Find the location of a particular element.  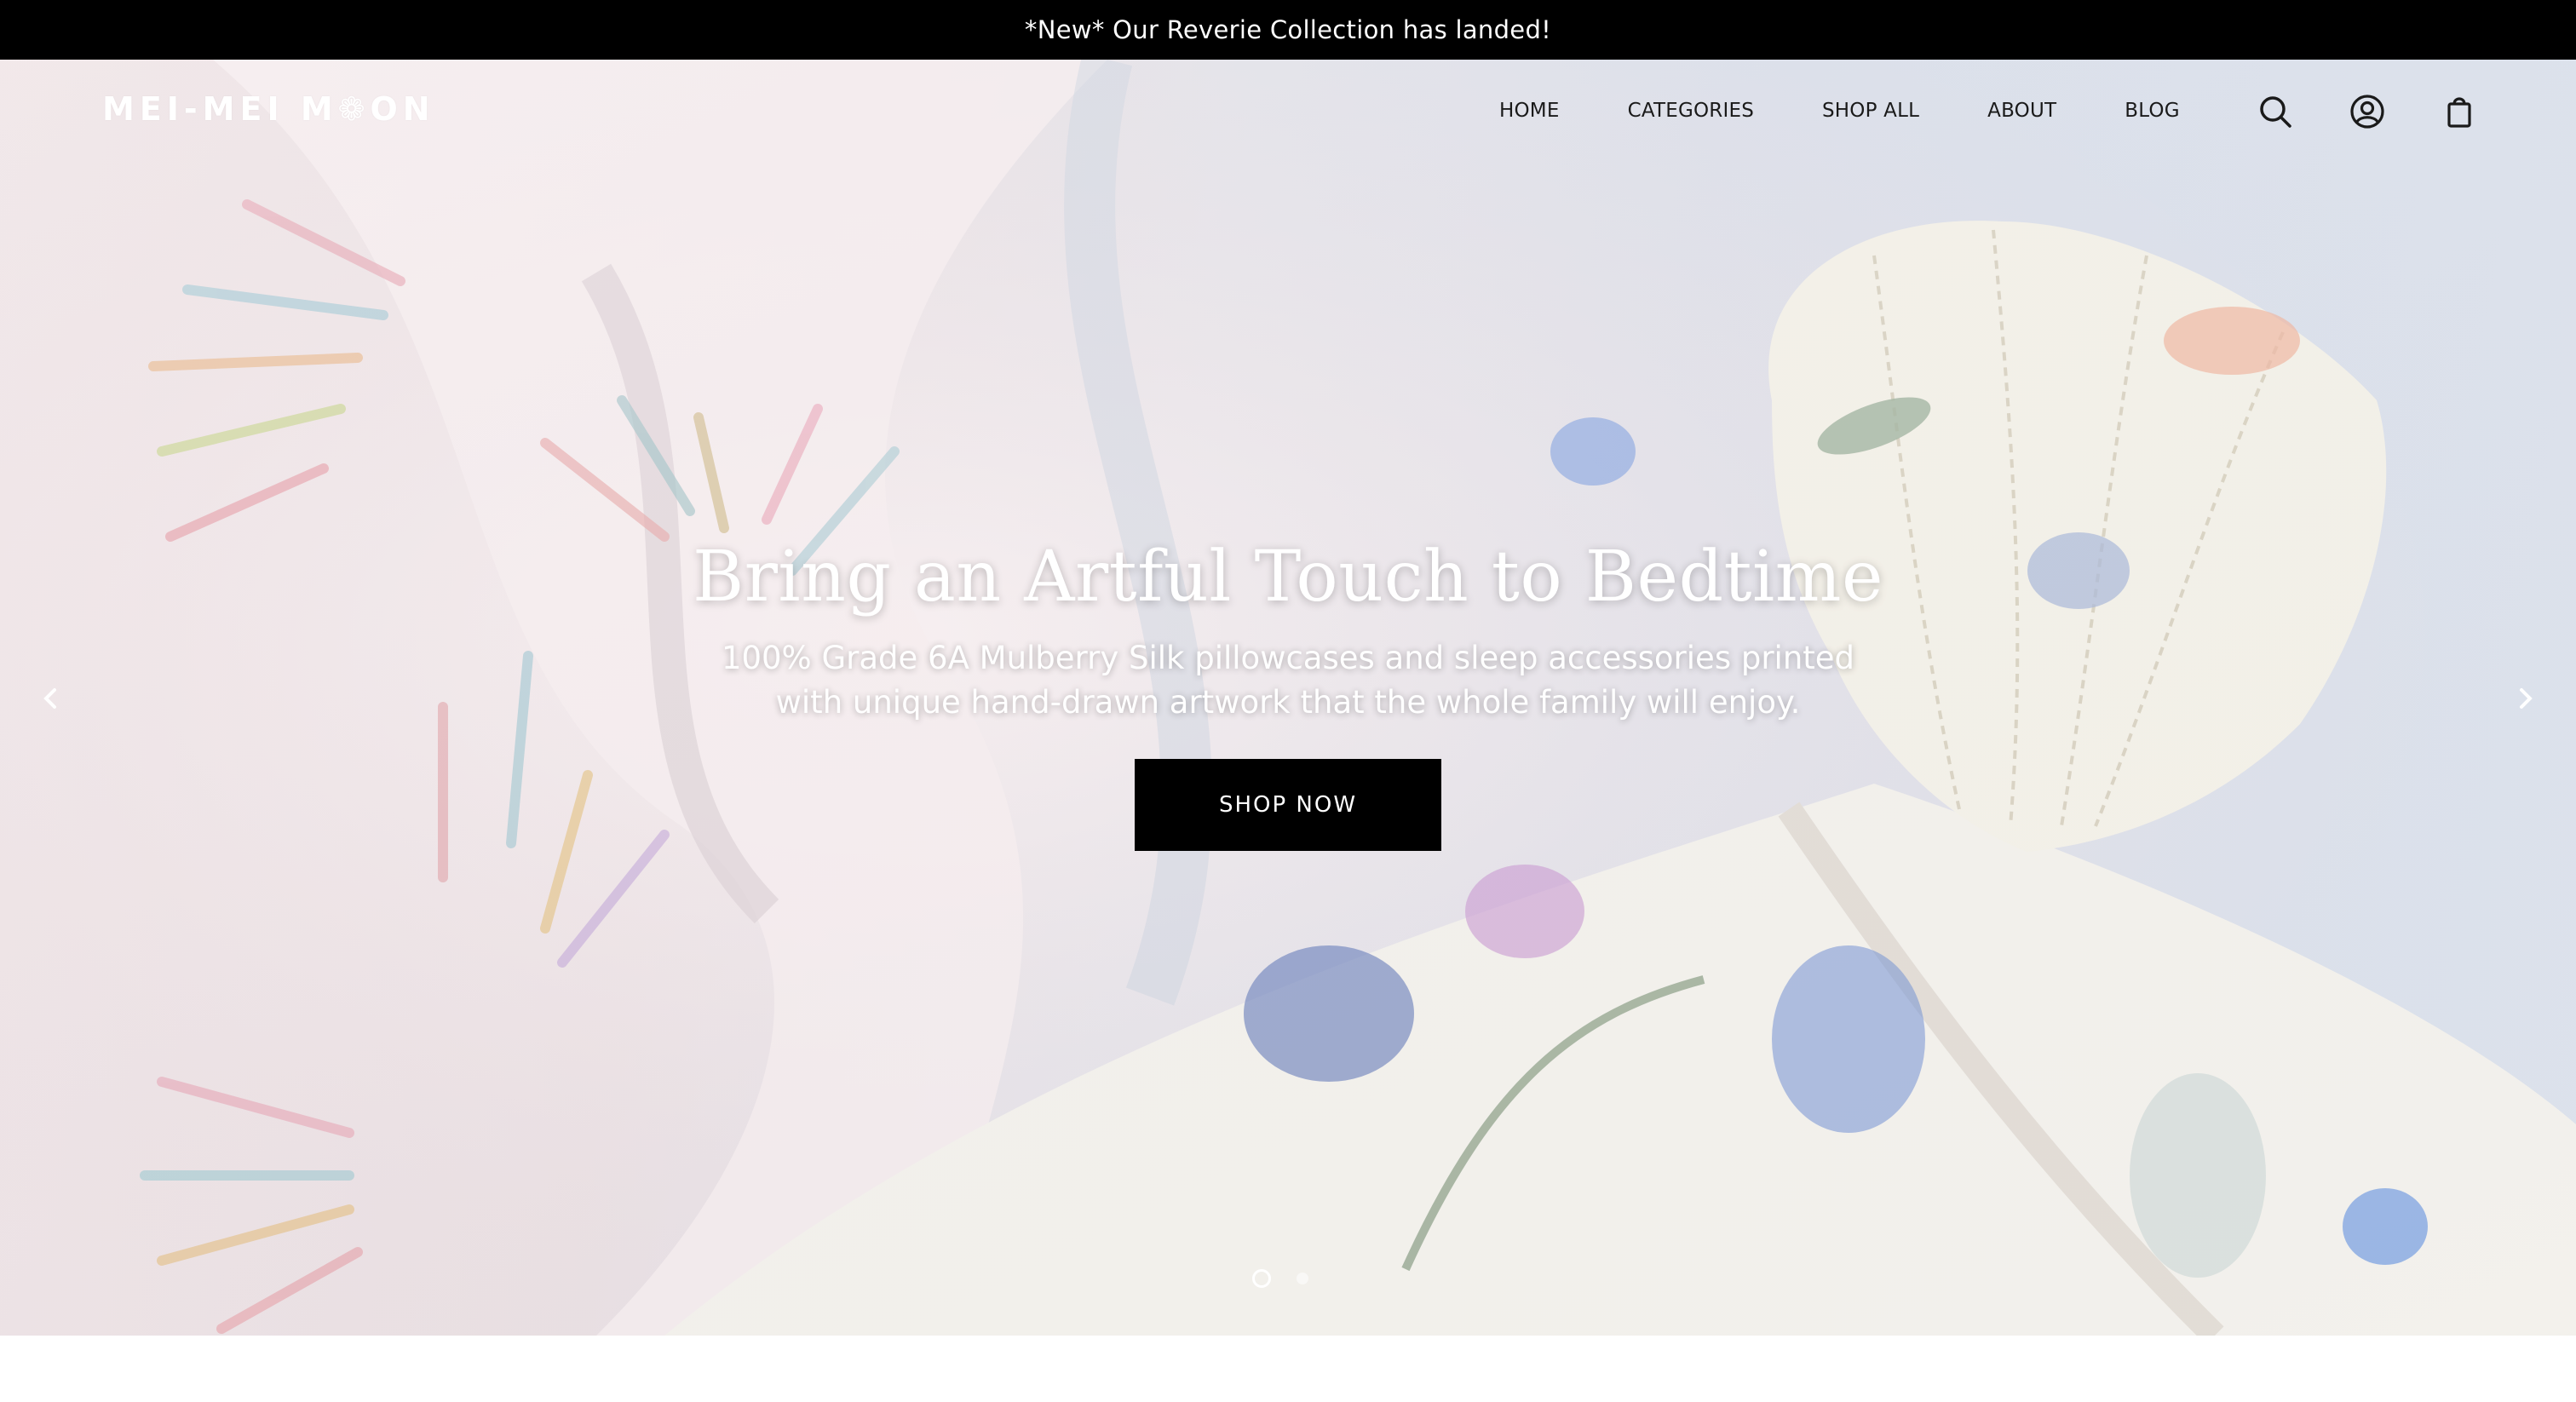

slide-indicators is located at coordinates (1293, 1278).